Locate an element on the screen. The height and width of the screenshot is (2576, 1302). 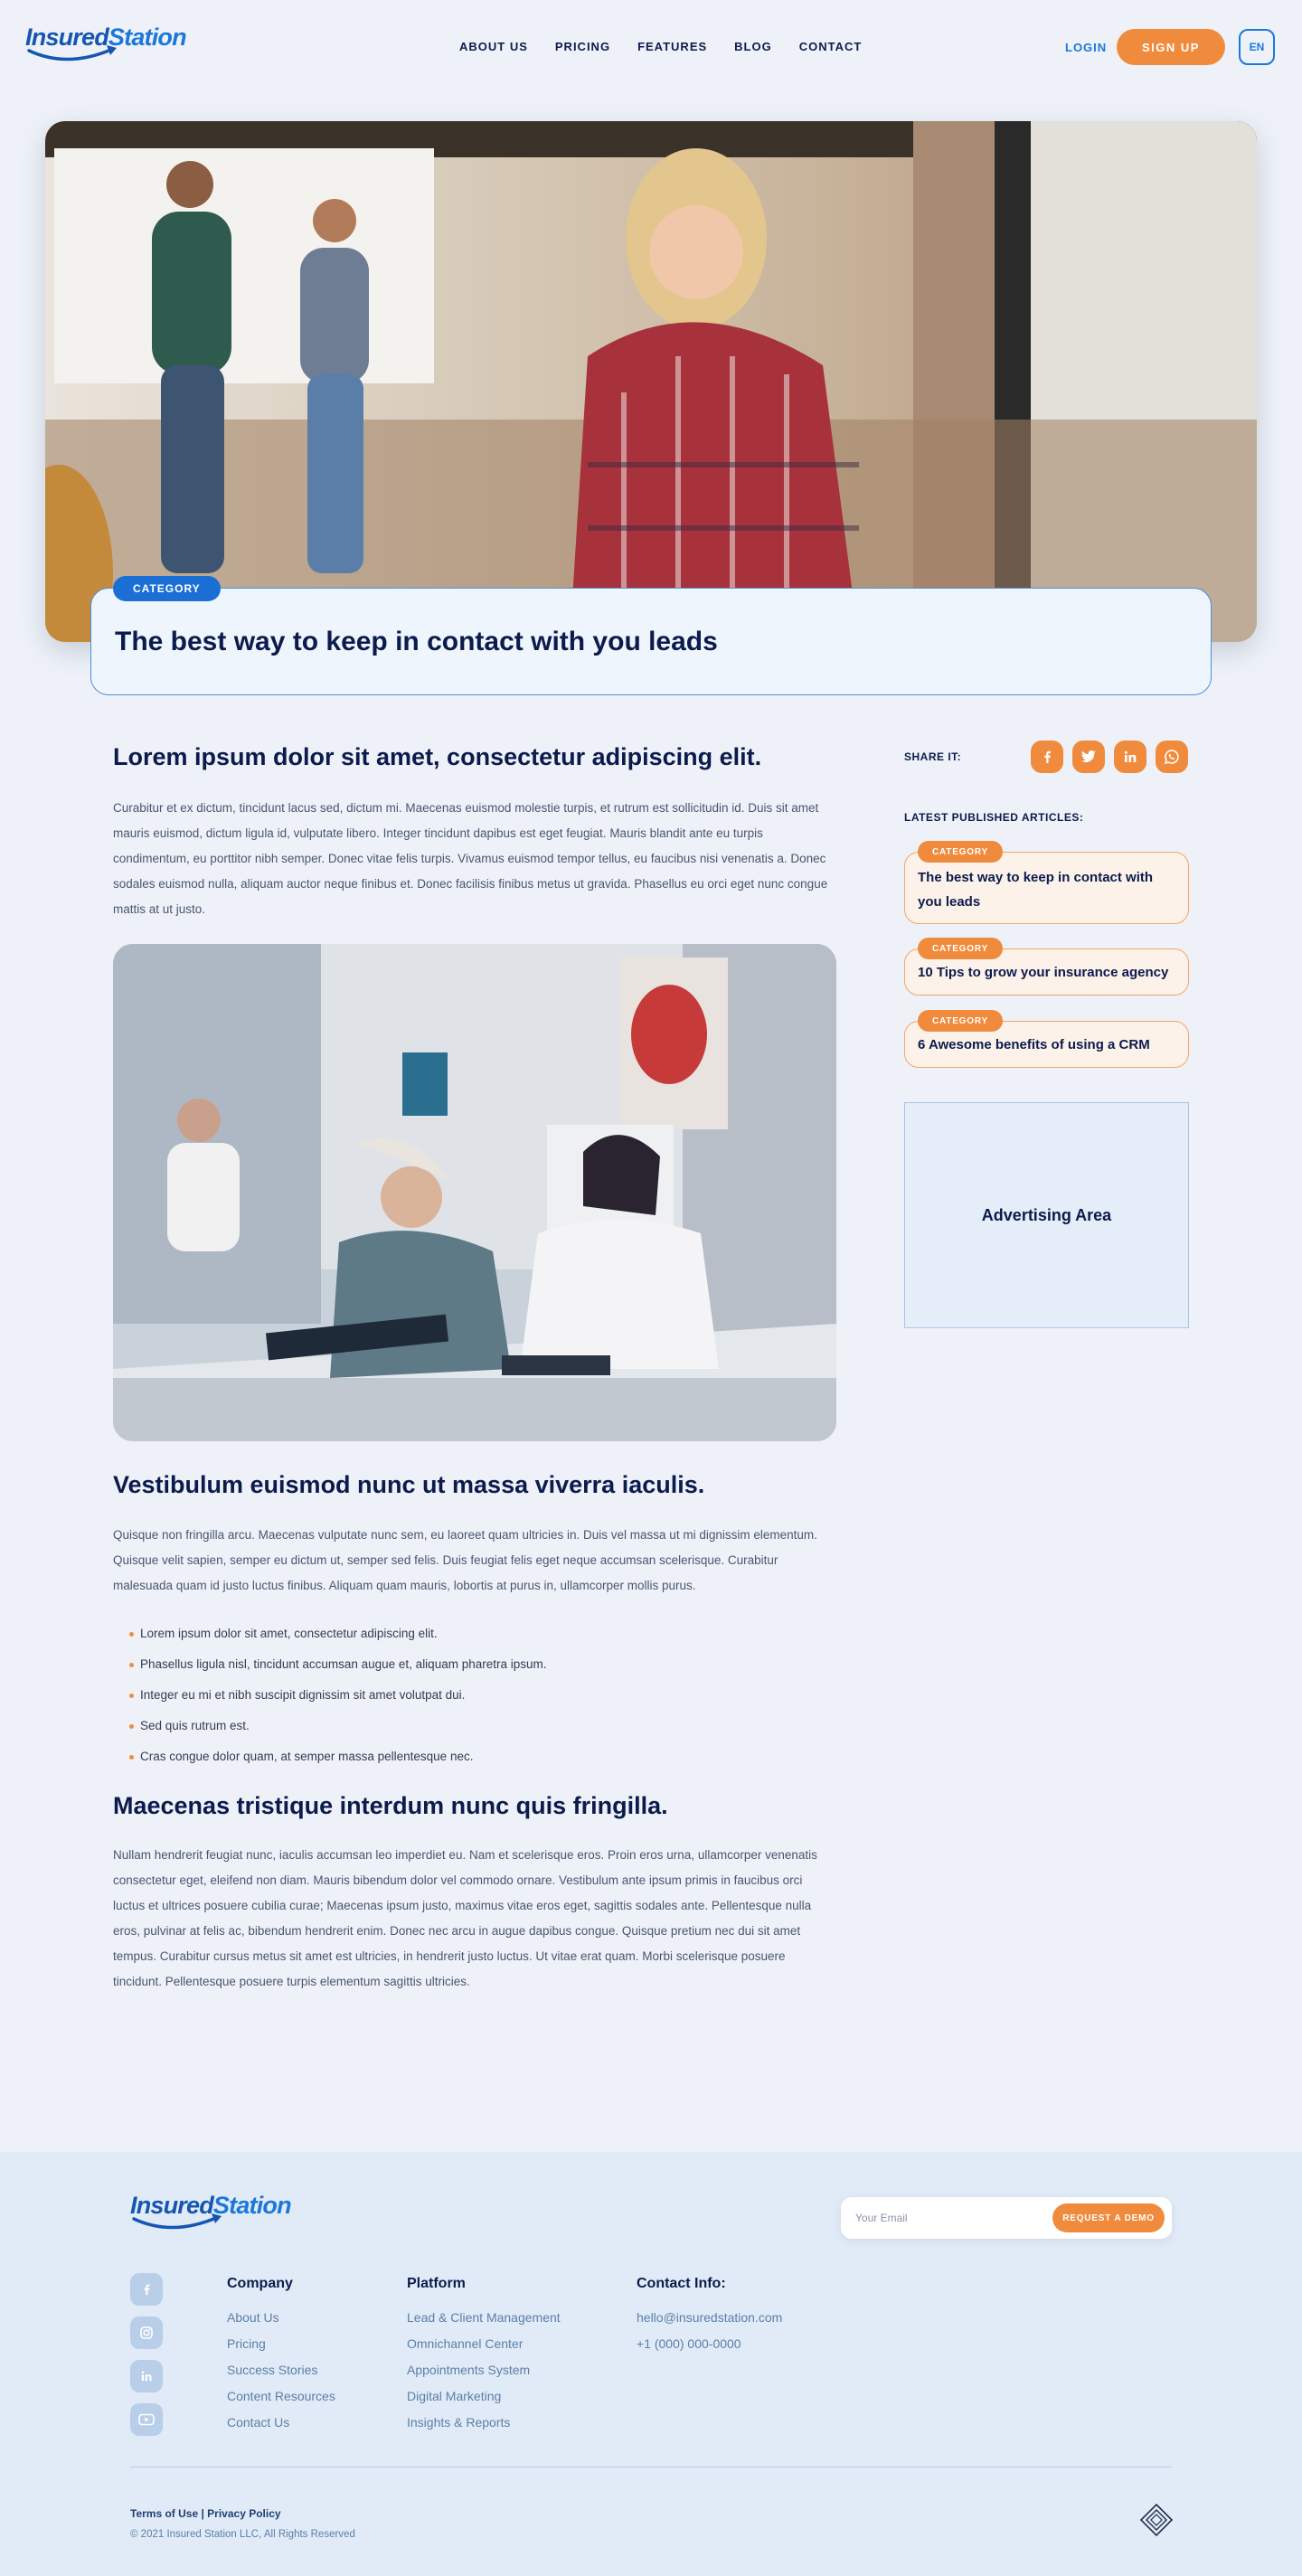
language-button: EN is located at coordinates (1257, 47).